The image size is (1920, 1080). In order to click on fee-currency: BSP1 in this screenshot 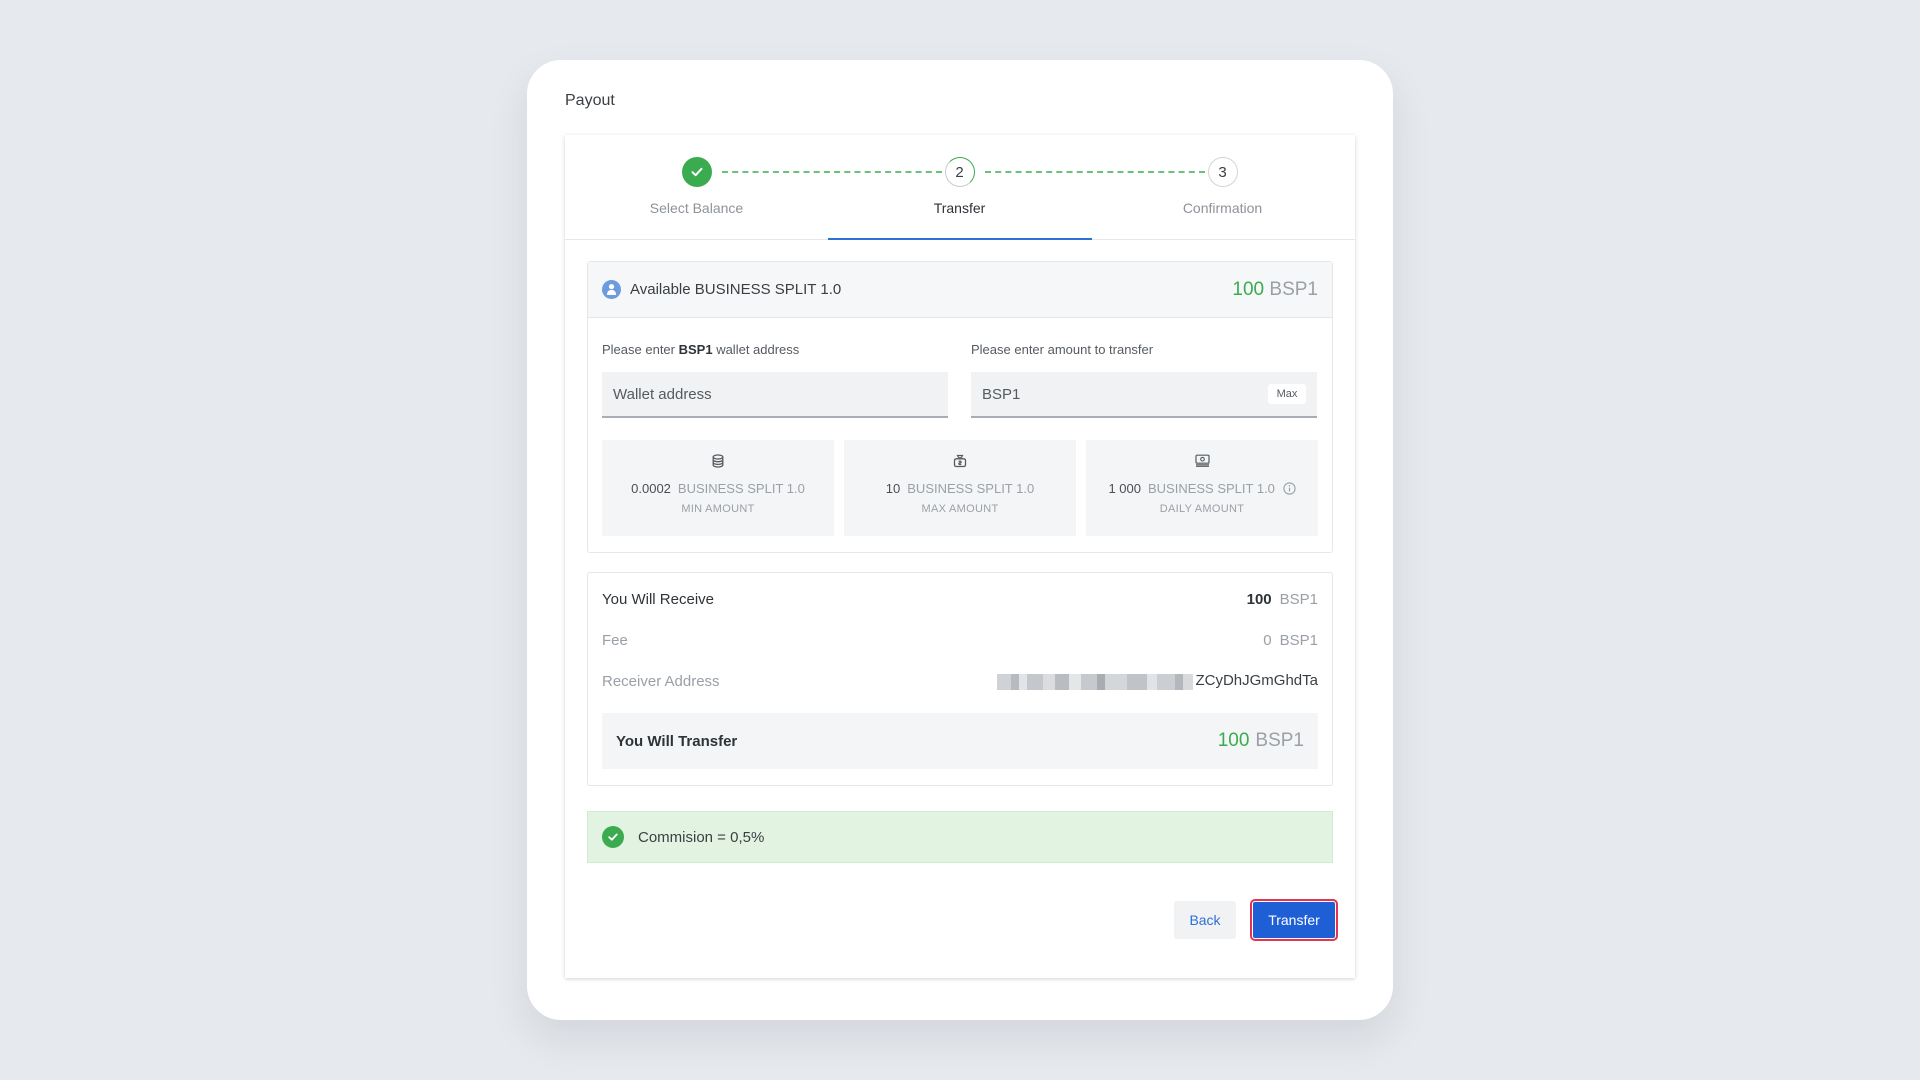, I will do `click(1298, 640)`.